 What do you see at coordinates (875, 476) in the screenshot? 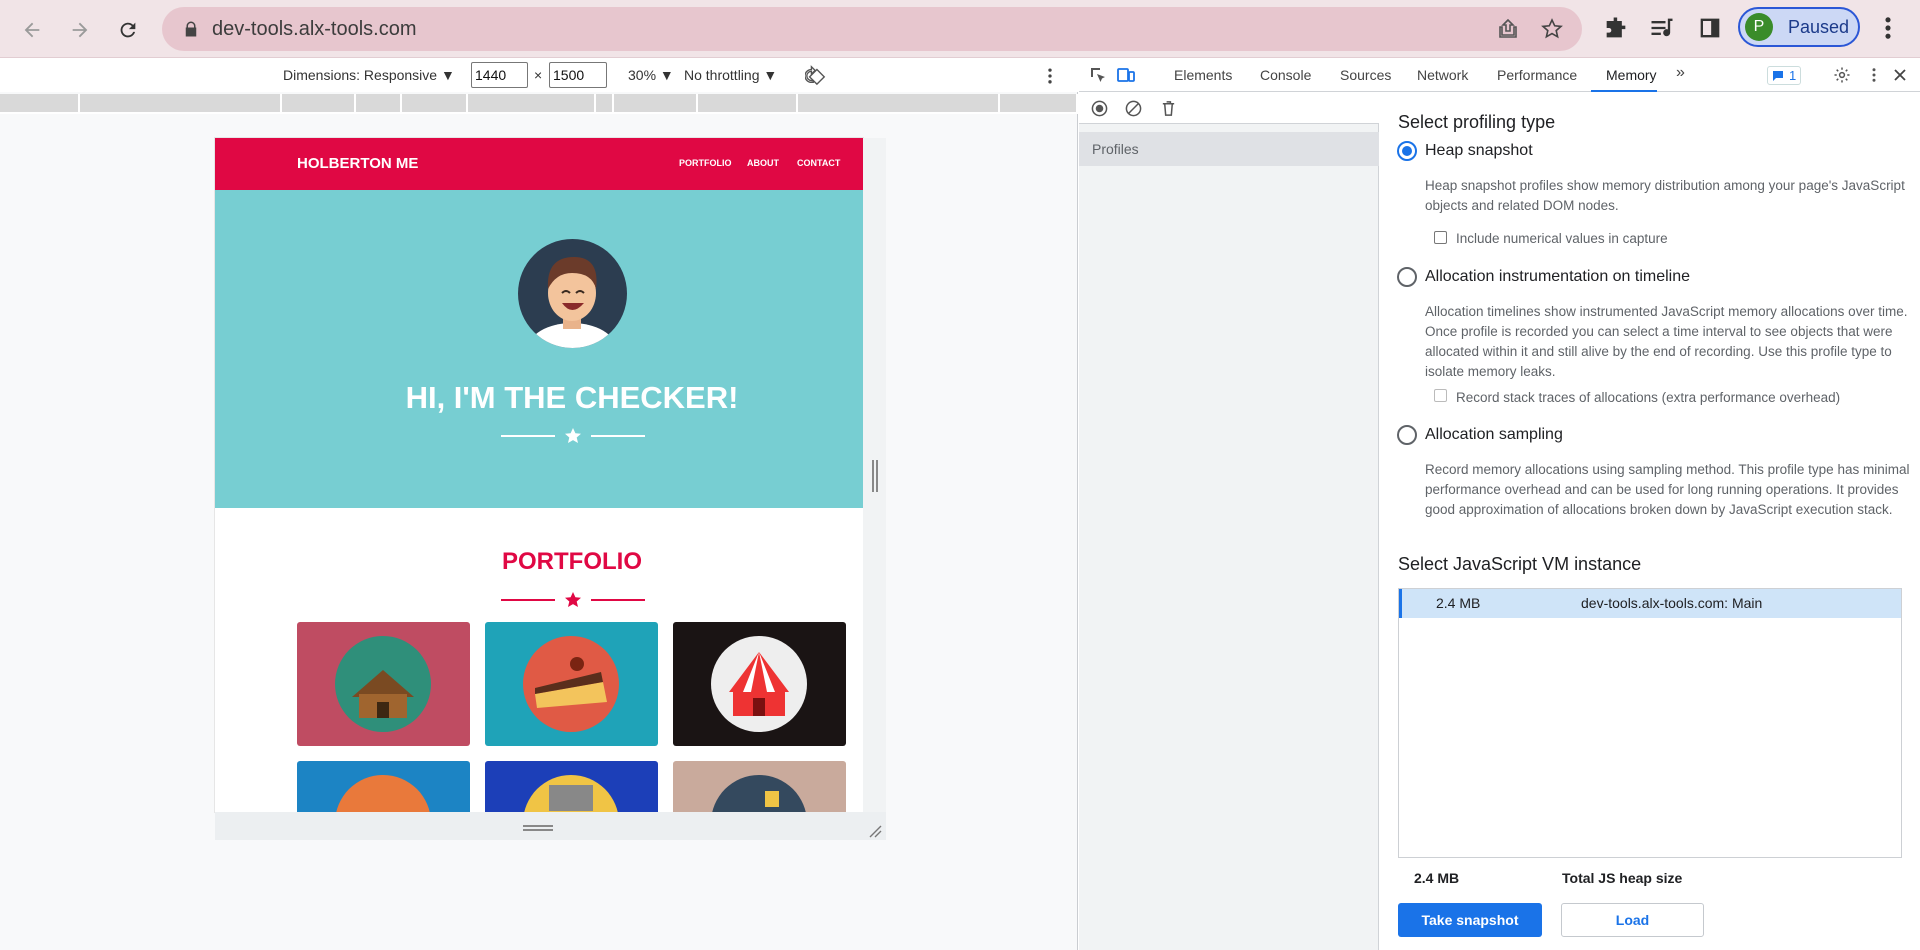
I see `resize-handle-right` at bounding box center [875, 476].